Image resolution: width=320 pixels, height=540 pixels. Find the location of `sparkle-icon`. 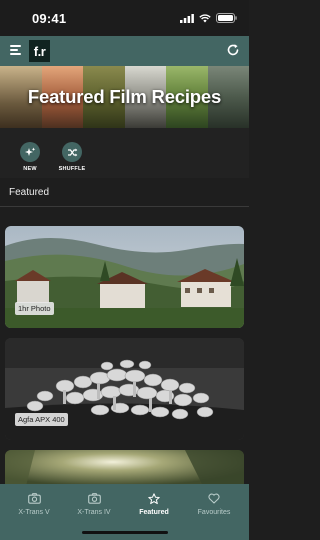

sparkle-icon is located at coordinates (29, 151).